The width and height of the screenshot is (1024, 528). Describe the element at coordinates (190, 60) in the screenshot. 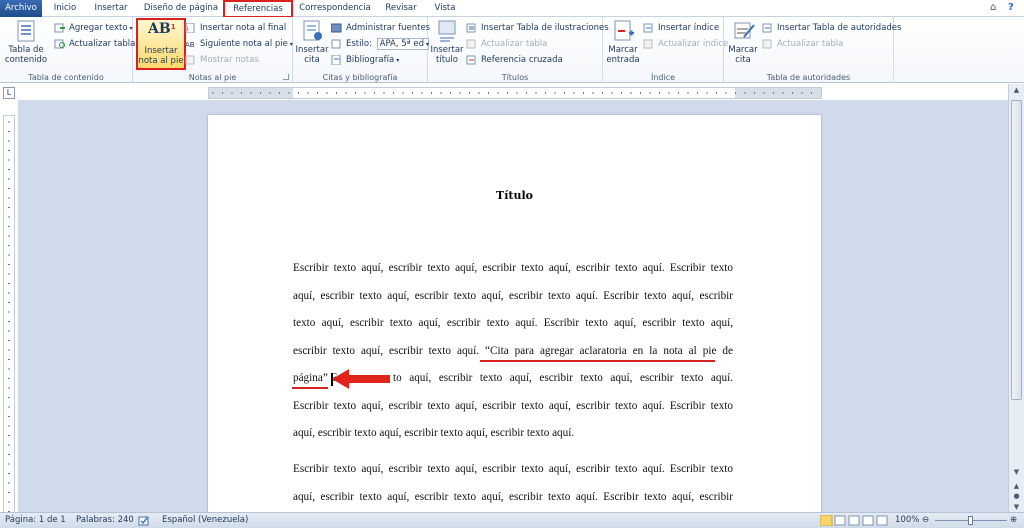

I see `show-notes-icon` at that location.